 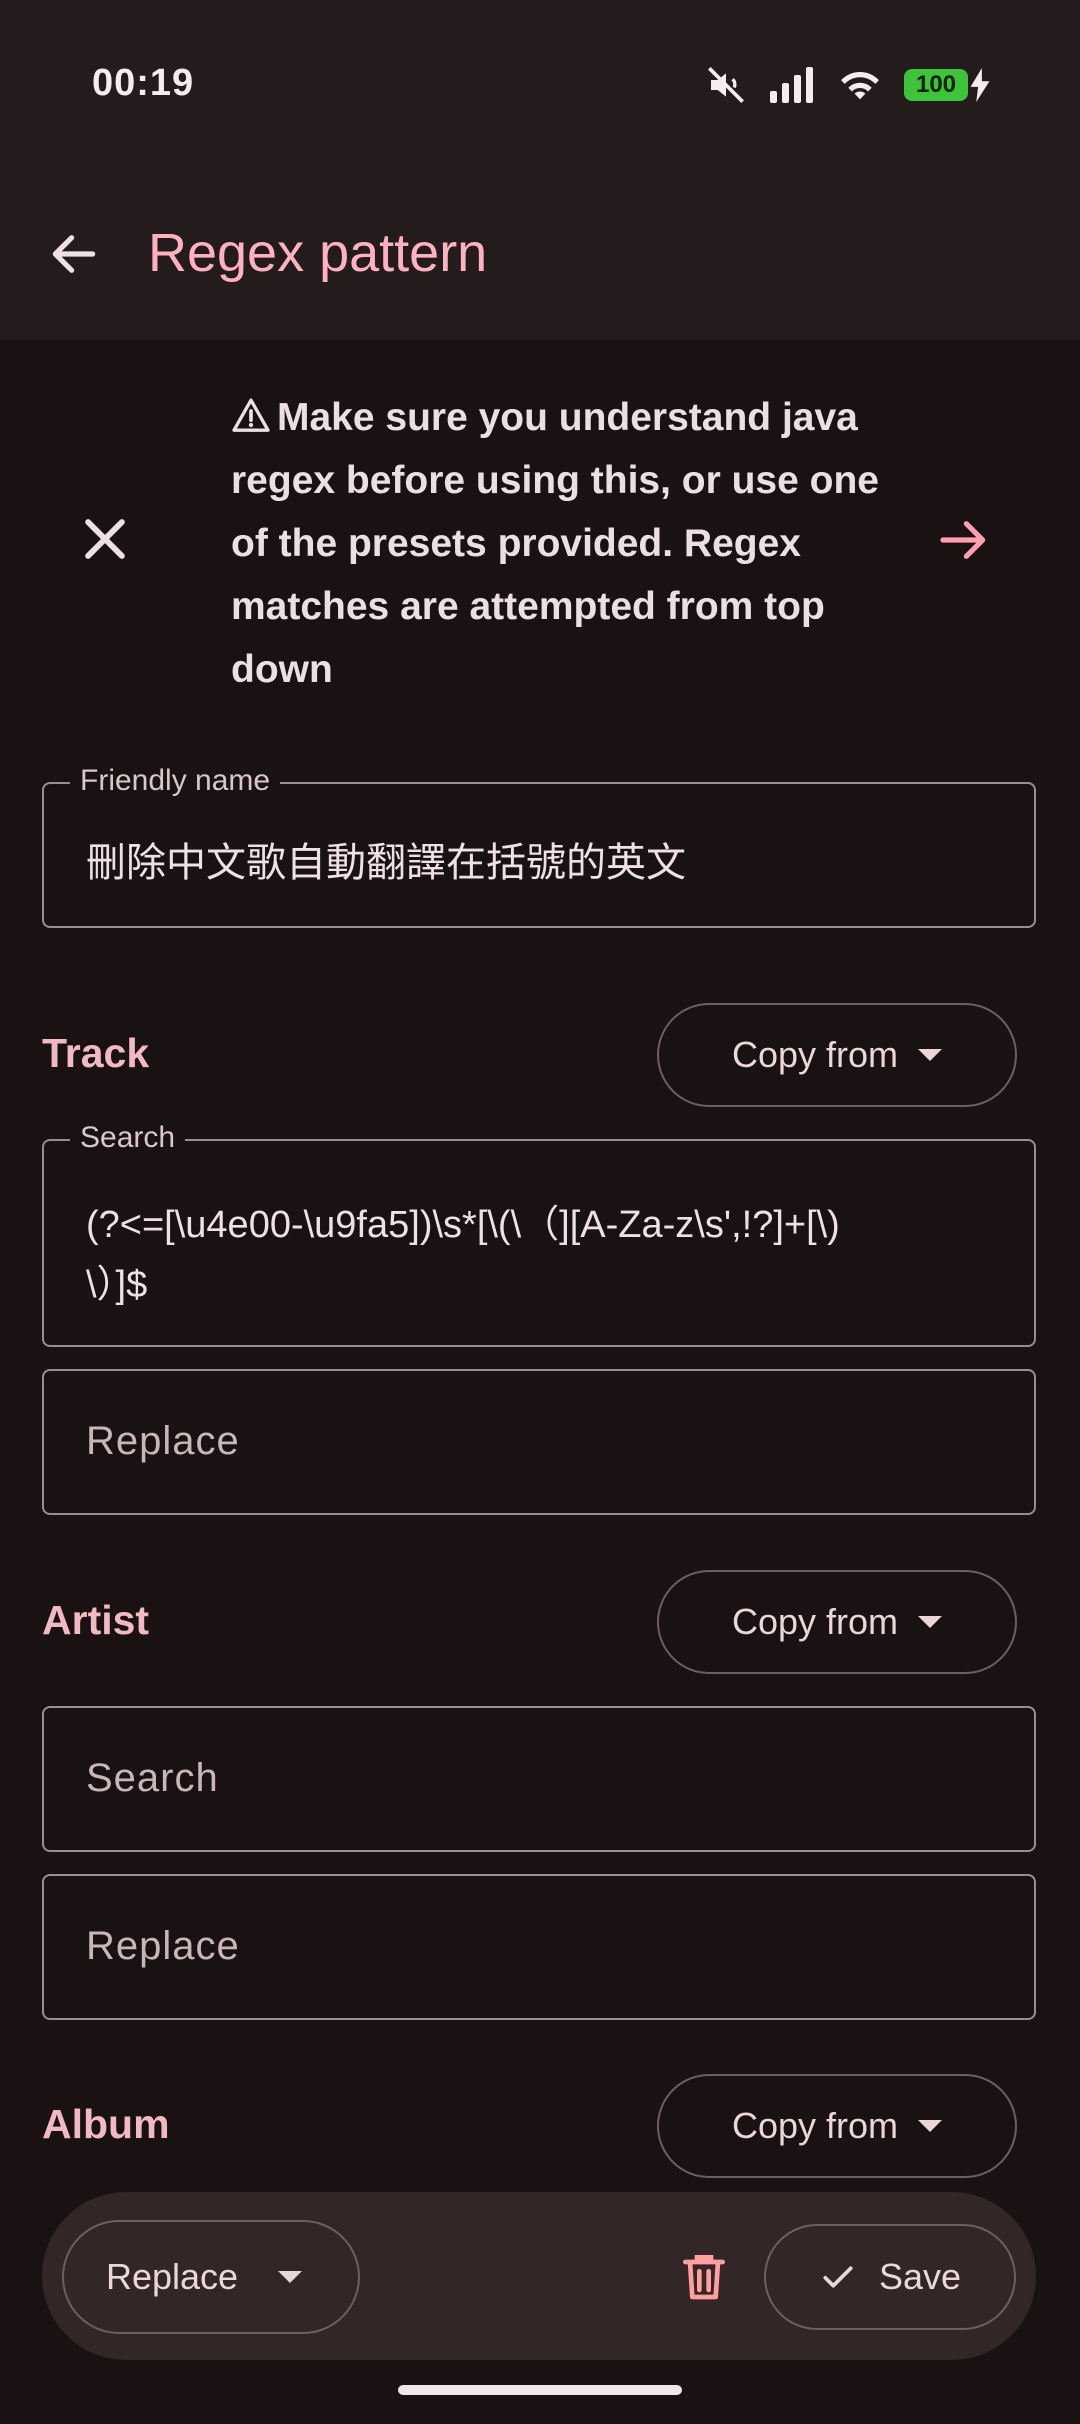 What do you see at coordinates (96, 1053) in the screenshot?
I see `track-section-label: Track` at bounding box center [96, 1053].